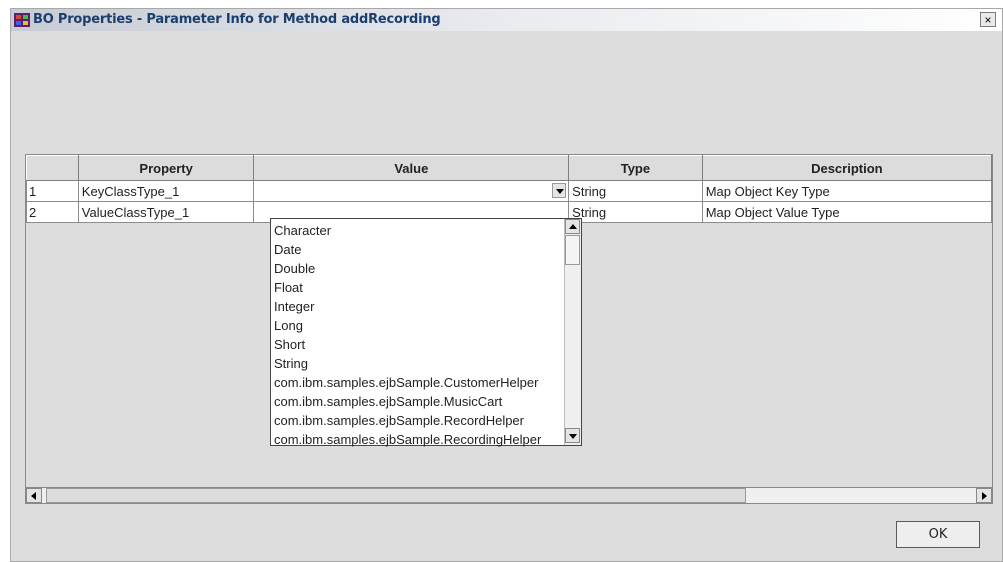 The image size is (1003, 562). I want to click on column-header-description: Description, so click(846, 168).